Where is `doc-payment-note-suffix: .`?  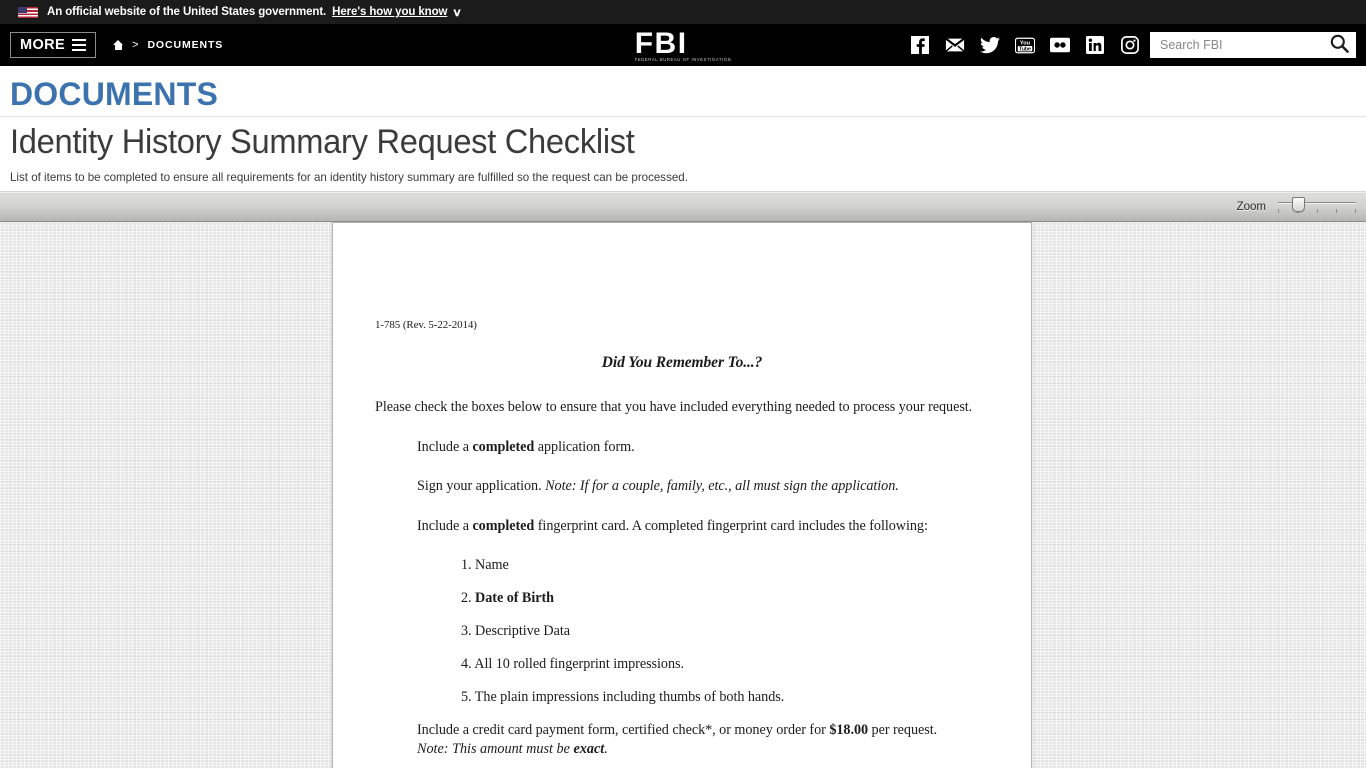
doc-payment-note-suffix: . is located at coordinates (606, 749).